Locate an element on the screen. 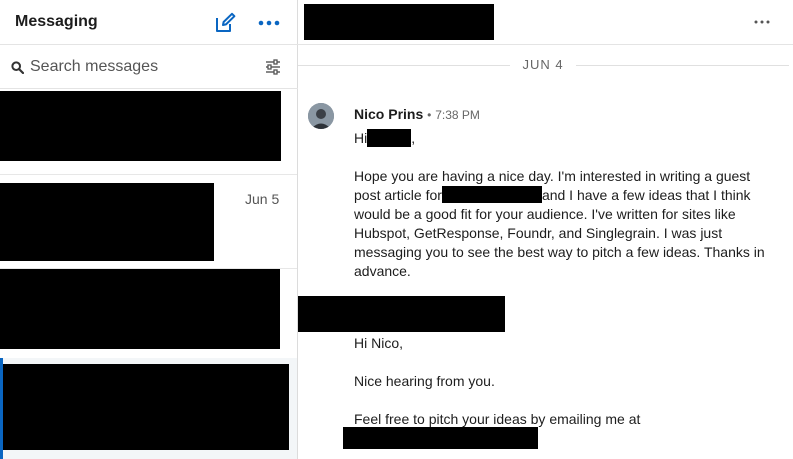 This screenshot has width=793, height=459. date-divider-label: JUN 4 is located at coordinates (543, 64).